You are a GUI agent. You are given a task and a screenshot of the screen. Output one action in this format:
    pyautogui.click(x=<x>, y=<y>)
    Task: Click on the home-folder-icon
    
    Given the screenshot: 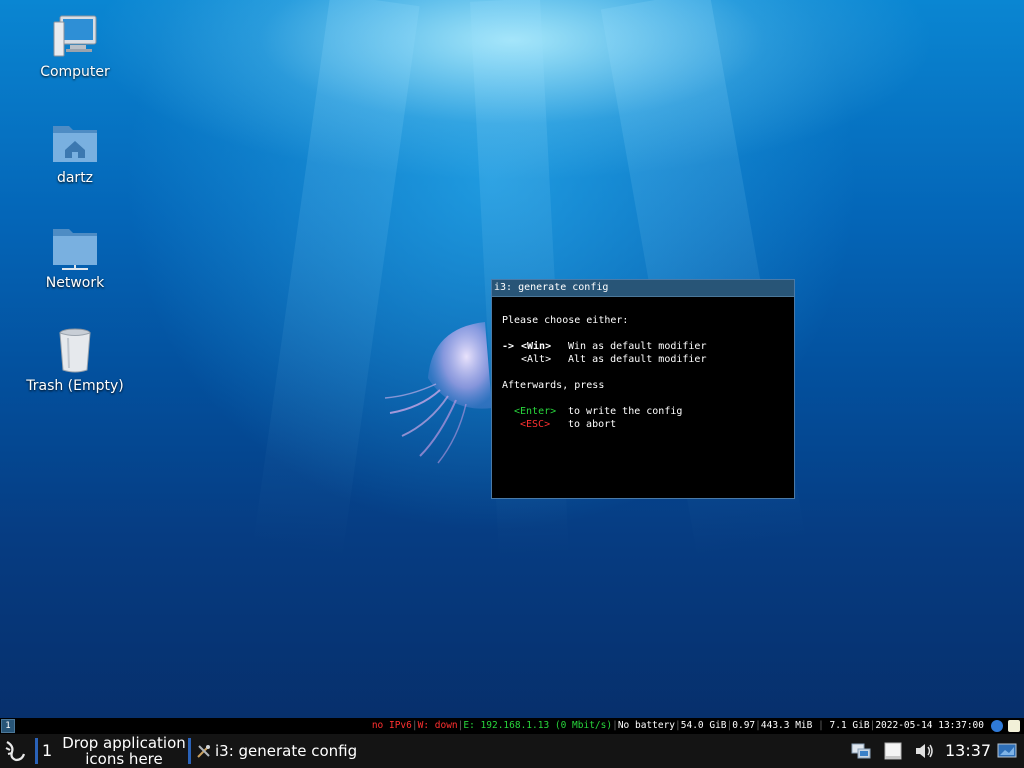 What is the action you would take?
    pyautogui.click(x=75, y=144)
    